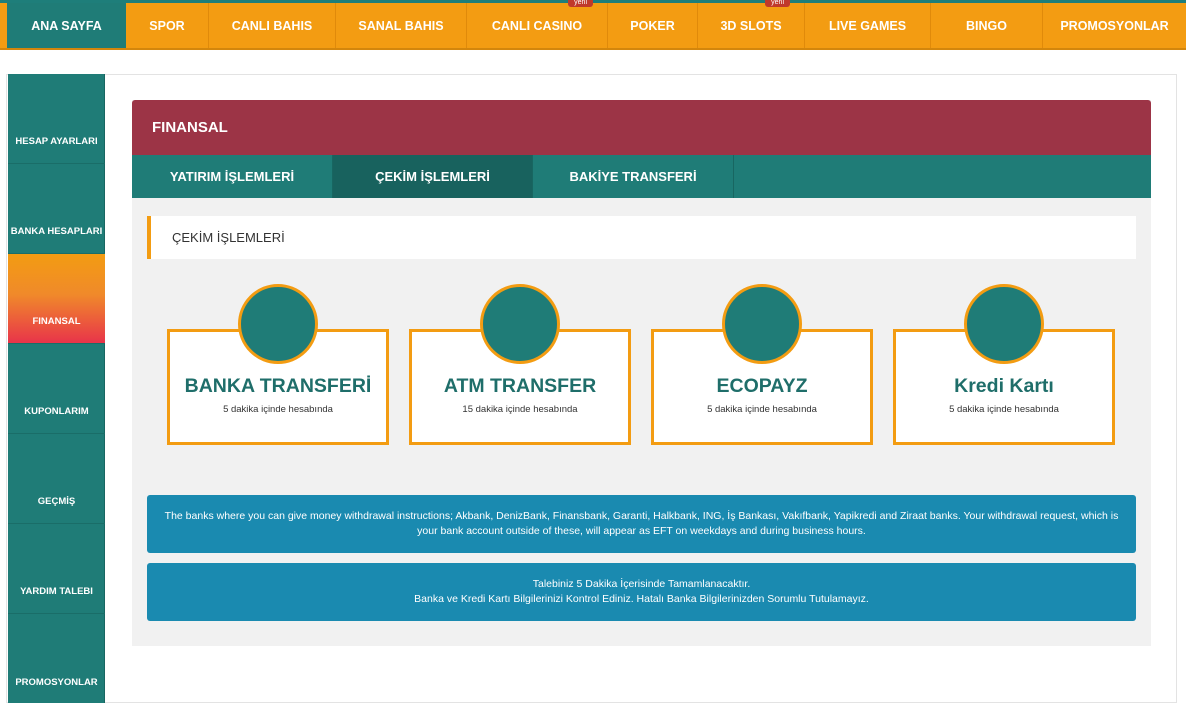 Image resolution: width=1186 pixels, height=709 pixels. I want to click on tab-bakiye-transferi: BAKİYE TRANSFERİ, so click(633, 176).